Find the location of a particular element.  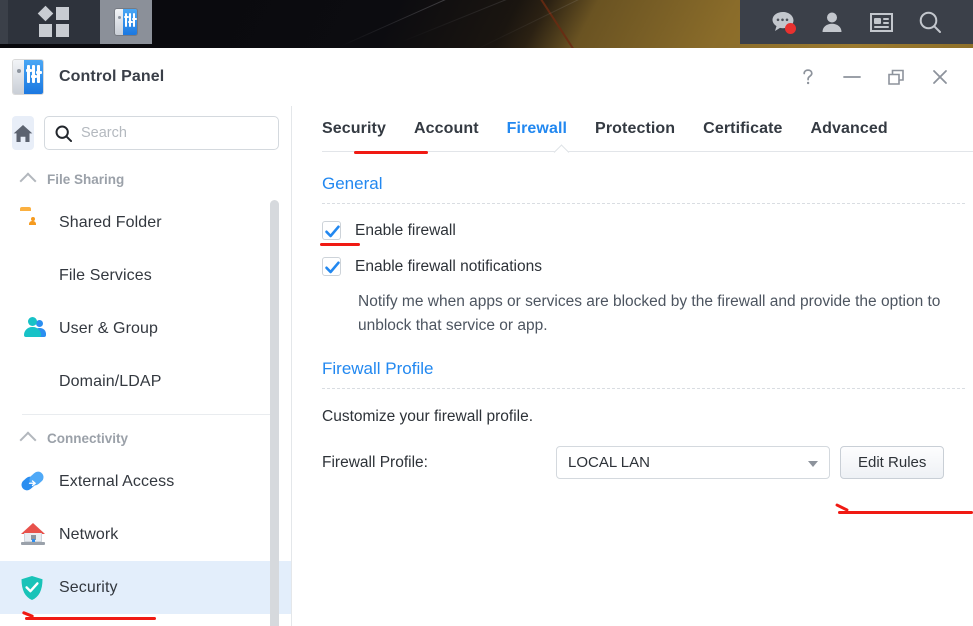

sidebar-item-label: External Access is located at coordinates (117, 481).